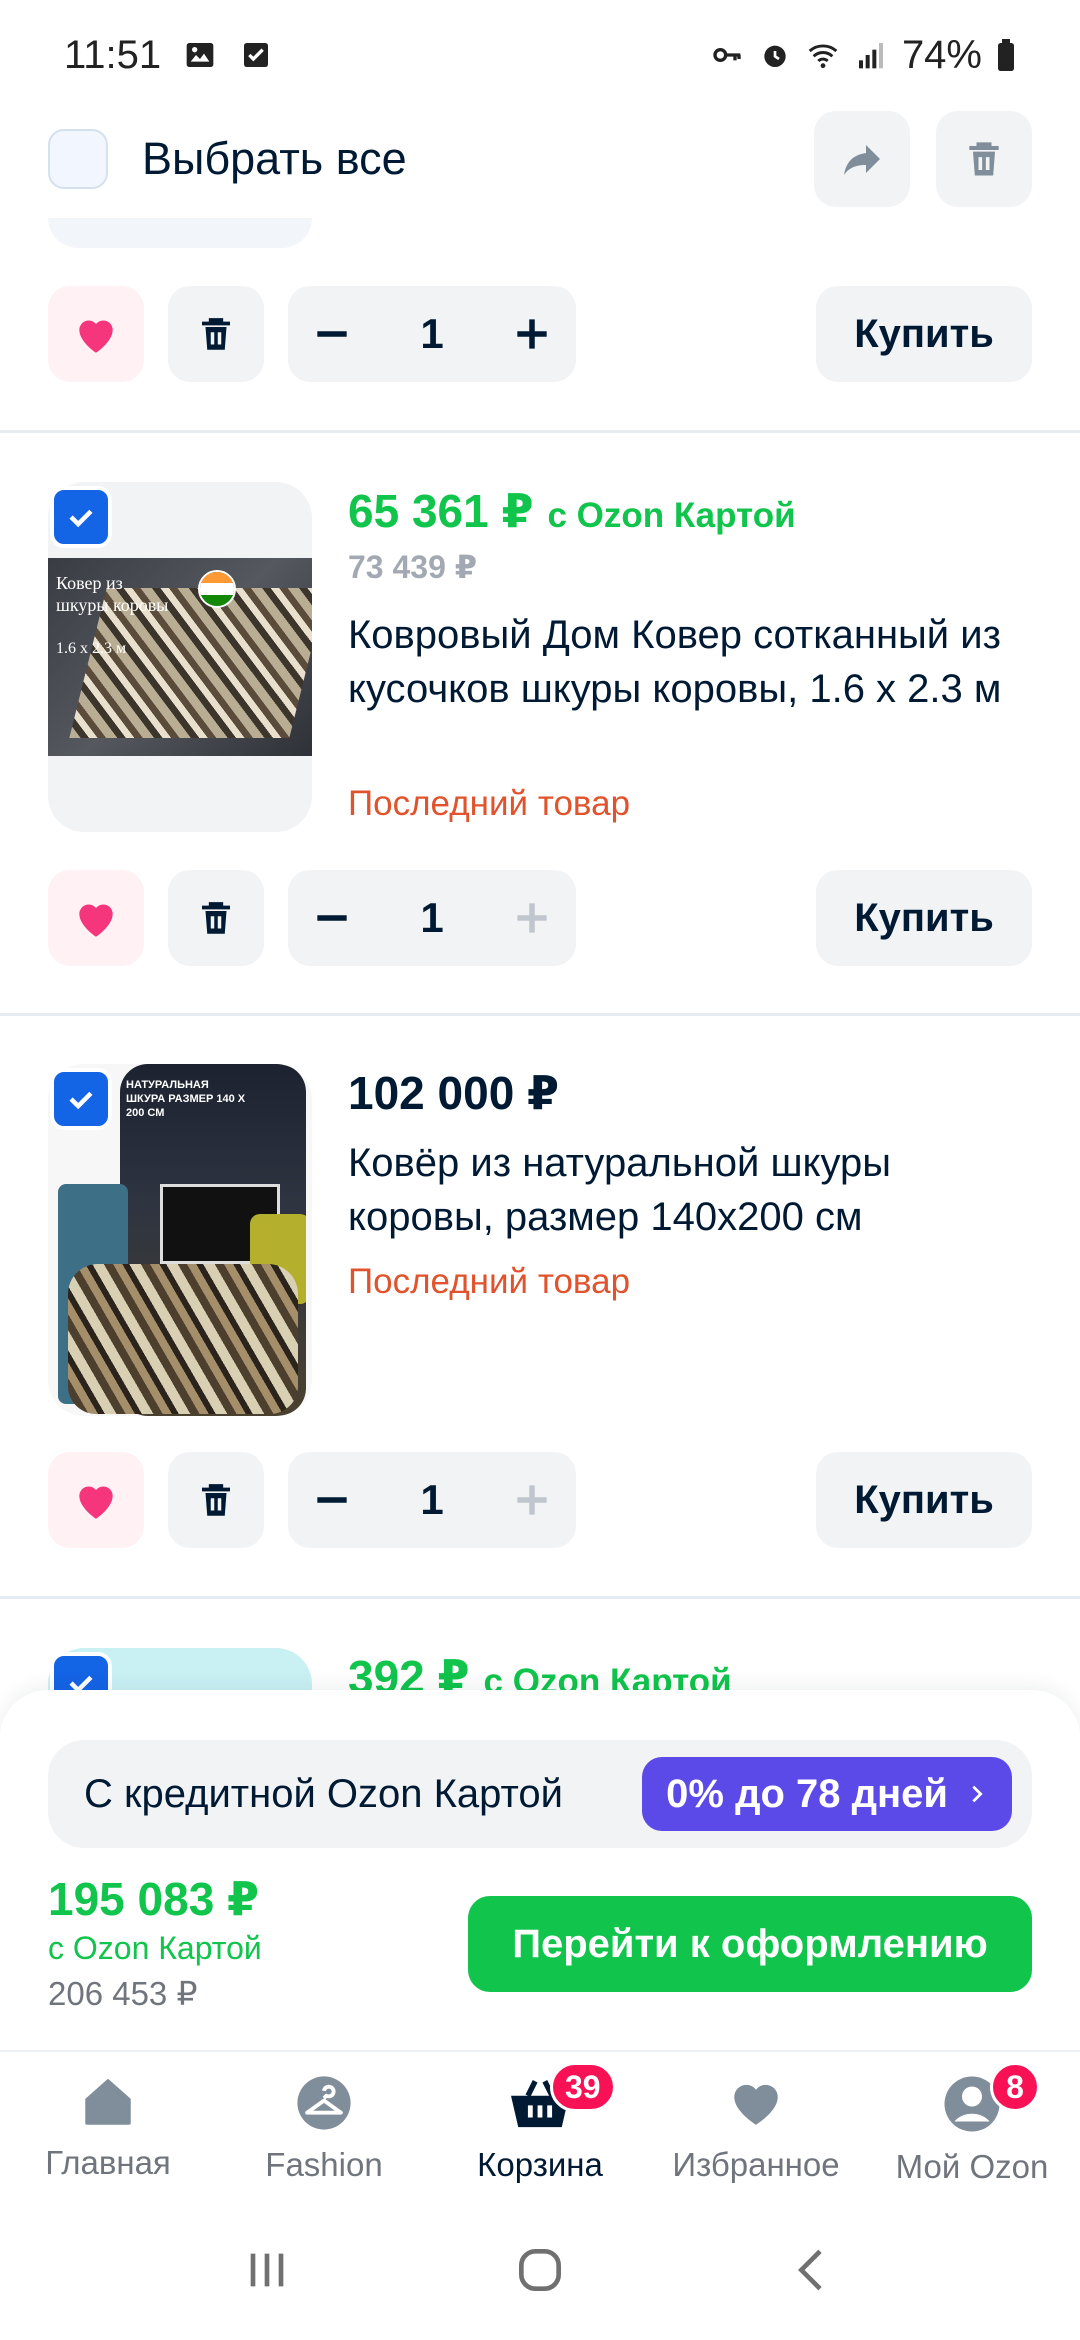  I want to click on credit-offer-label: 0% до 78 дней, so click(807, 1793).